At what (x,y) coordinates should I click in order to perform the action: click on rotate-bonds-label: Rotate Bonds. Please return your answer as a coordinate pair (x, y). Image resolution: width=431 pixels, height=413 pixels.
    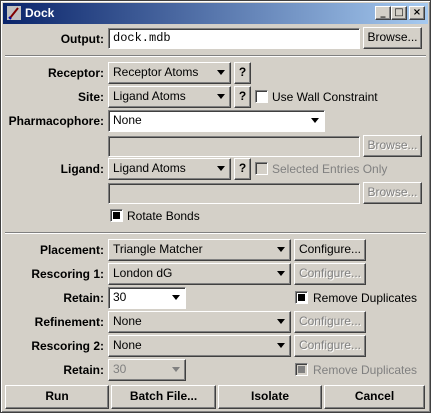
    Looking at the image, I should click on (163, 216).